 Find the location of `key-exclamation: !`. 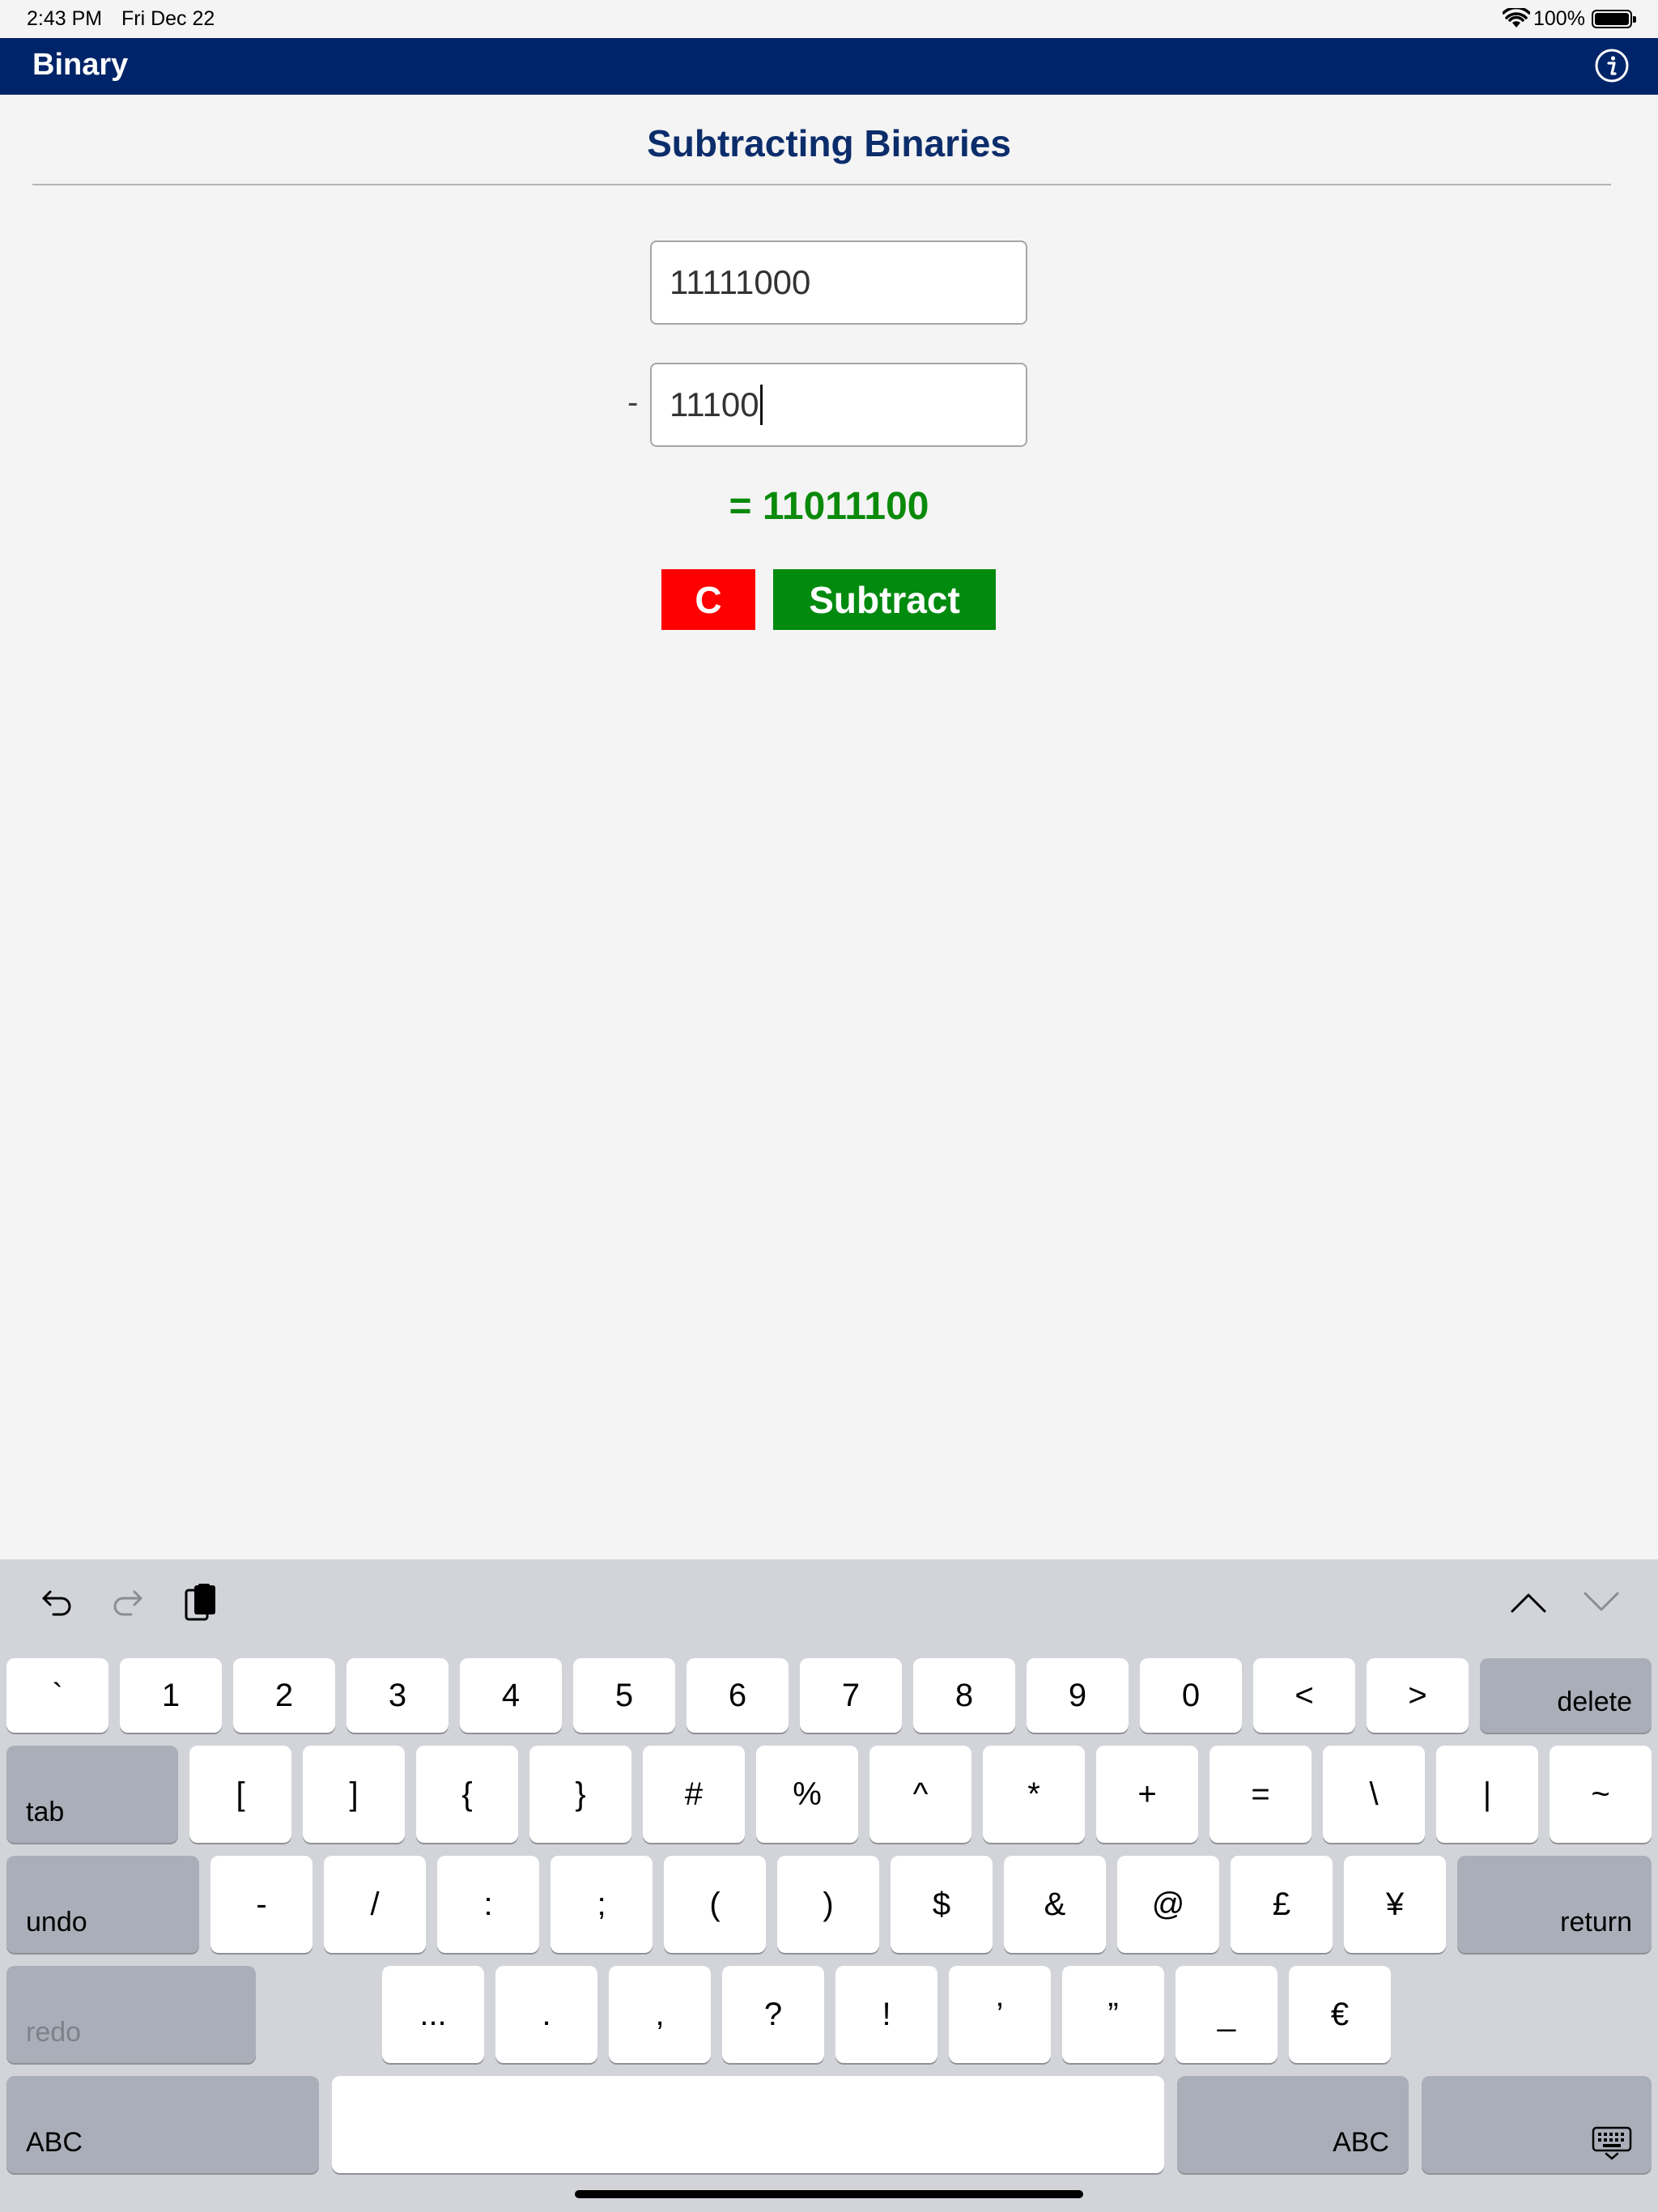

key-exclamation: ! is located at coordinates (886, 2014).